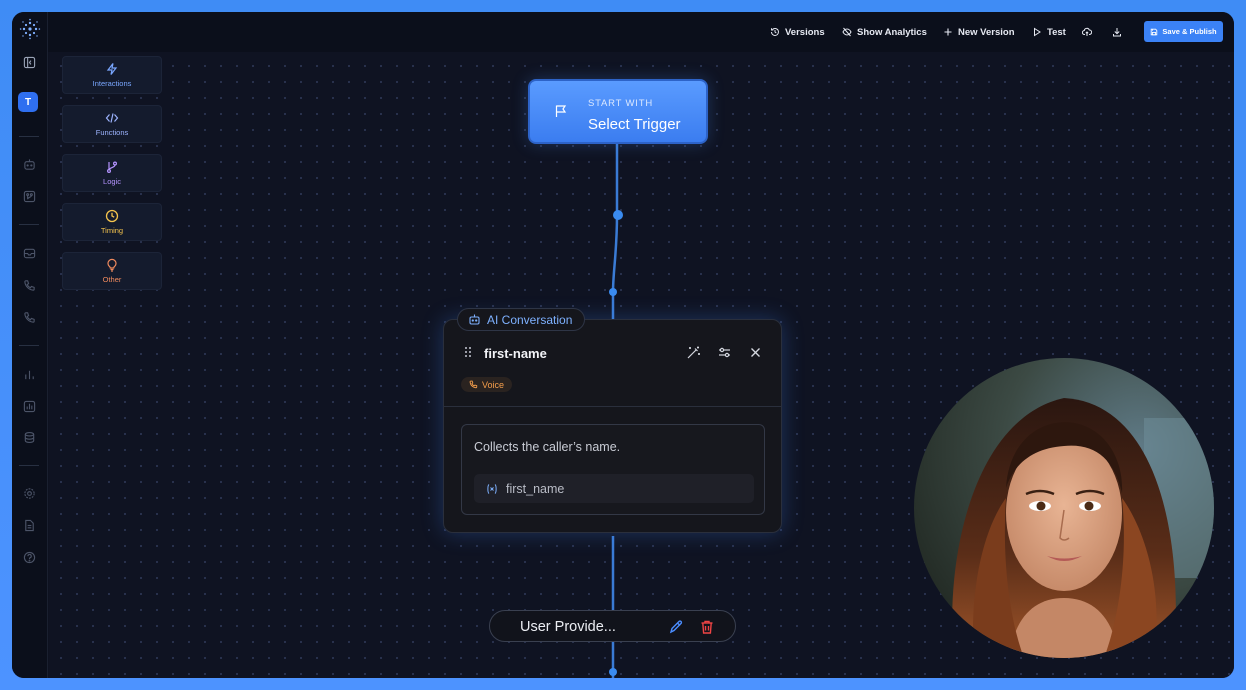  I want to click on magic-wand-icon, so click(693, 352).